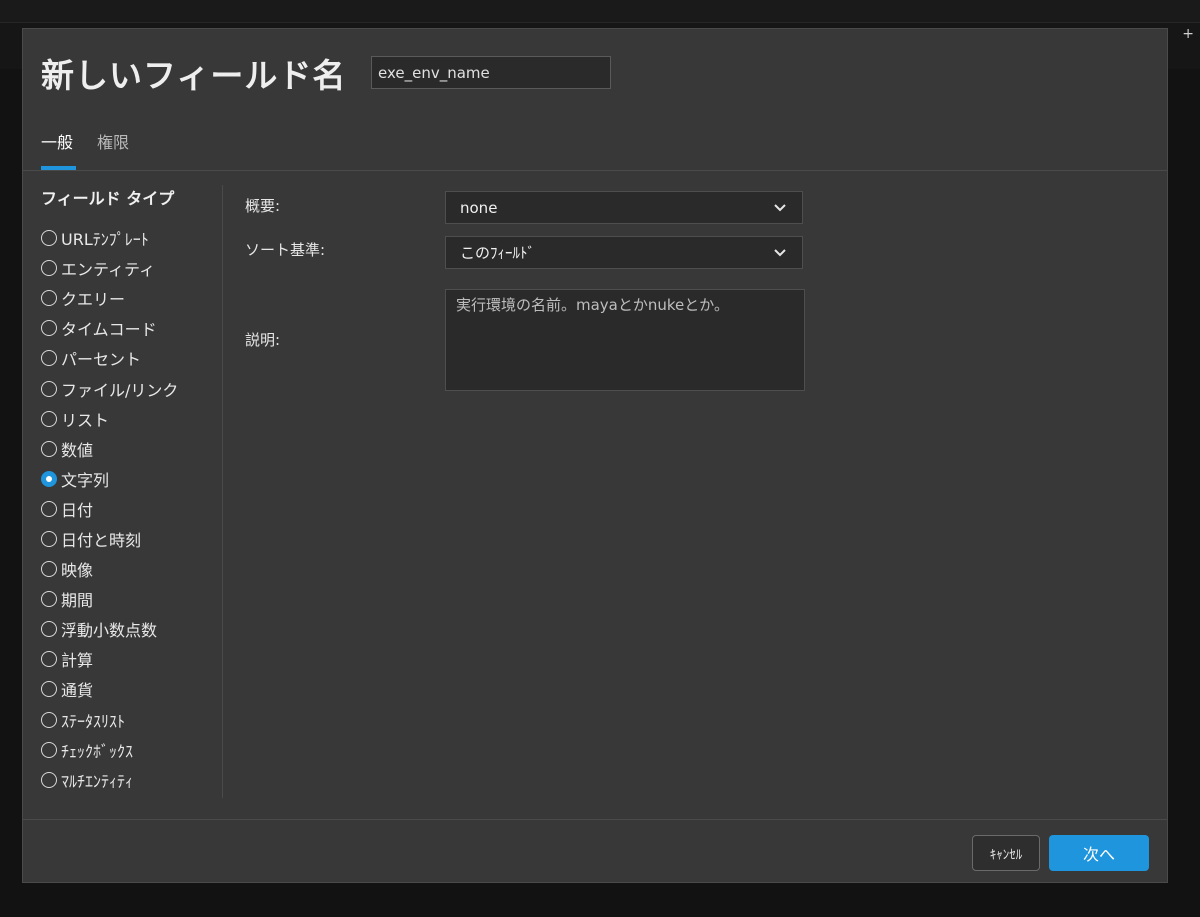  Describe the element at coordinates (131, 720) in the screenshot. I see `field-type-option: ｽﾃｰﾀｽﾘｽﾄ` at that location.